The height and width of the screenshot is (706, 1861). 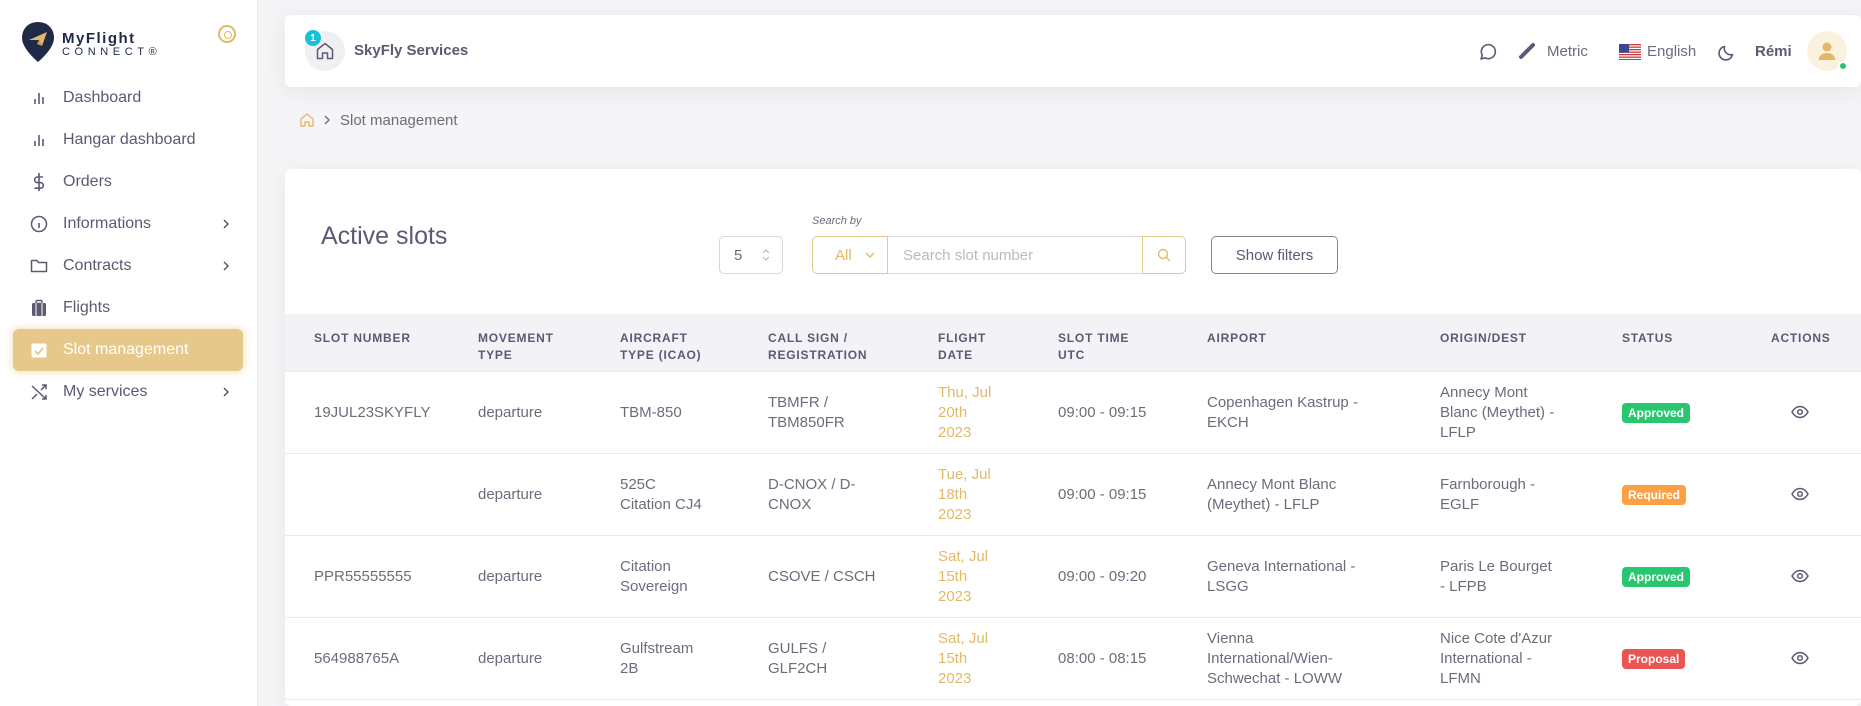 I want to click on sidebar-item-label: Dashboard, so click(x=102, y=97).